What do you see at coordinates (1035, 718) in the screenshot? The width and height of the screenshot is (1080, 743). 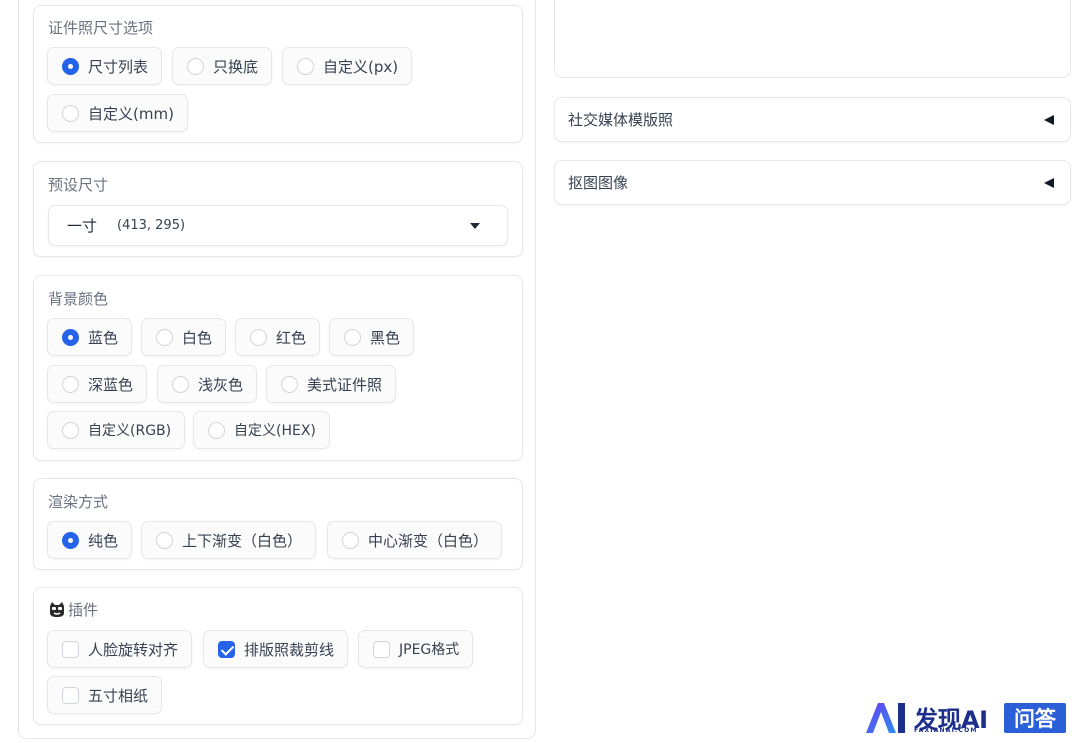 I see `watermark-badge: 问答` at bounding box center [1035, 718].